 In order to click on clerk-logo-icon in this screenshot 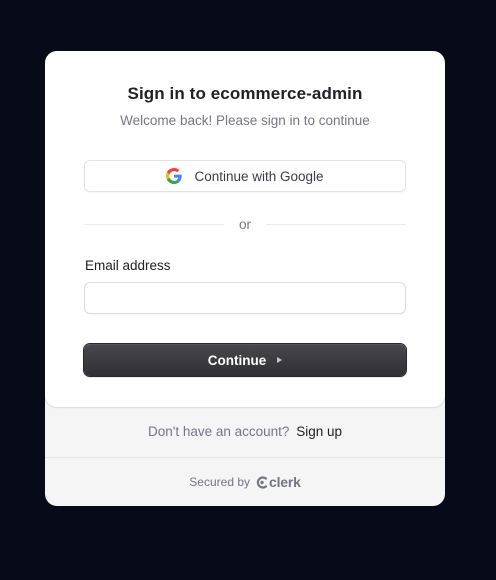, I will do `click(262, 482)`.